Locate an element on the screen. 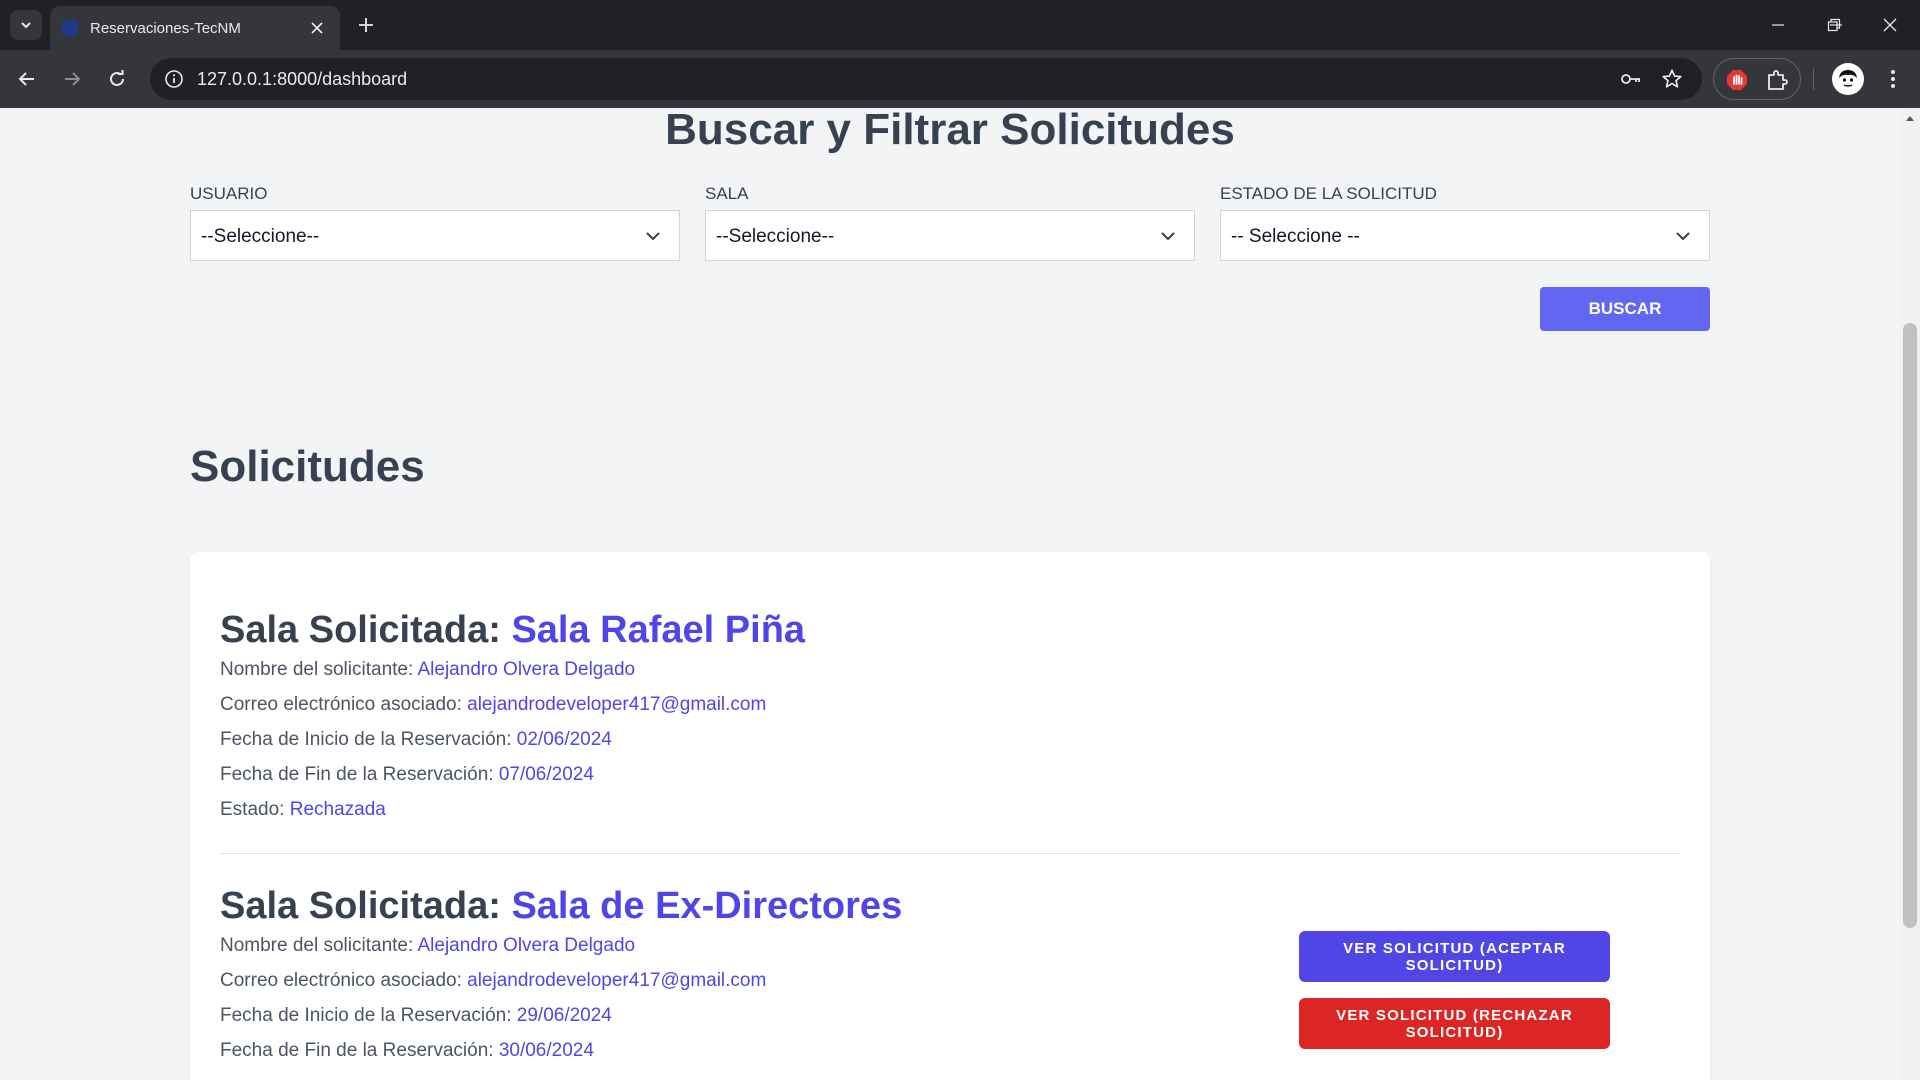 The image size is (1920, 1080). estado-text-label: Estado: is located at coordinates (255, 809).